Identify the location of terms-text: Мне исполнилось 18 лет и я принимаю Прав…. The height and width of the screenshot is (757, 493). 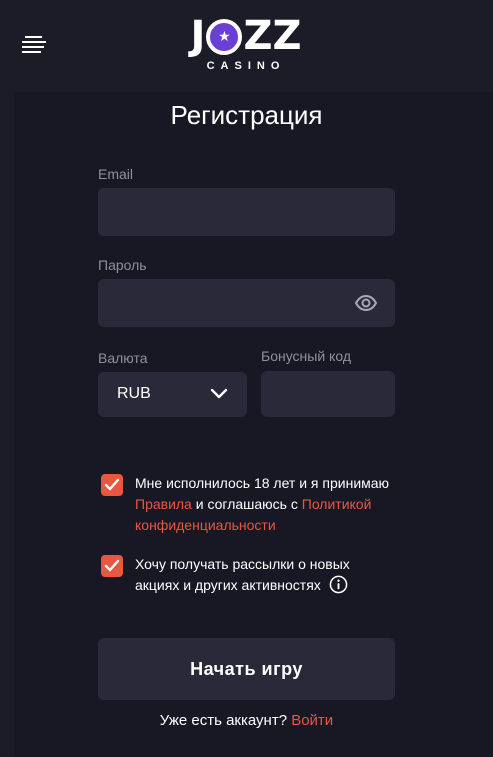
(270, 504).